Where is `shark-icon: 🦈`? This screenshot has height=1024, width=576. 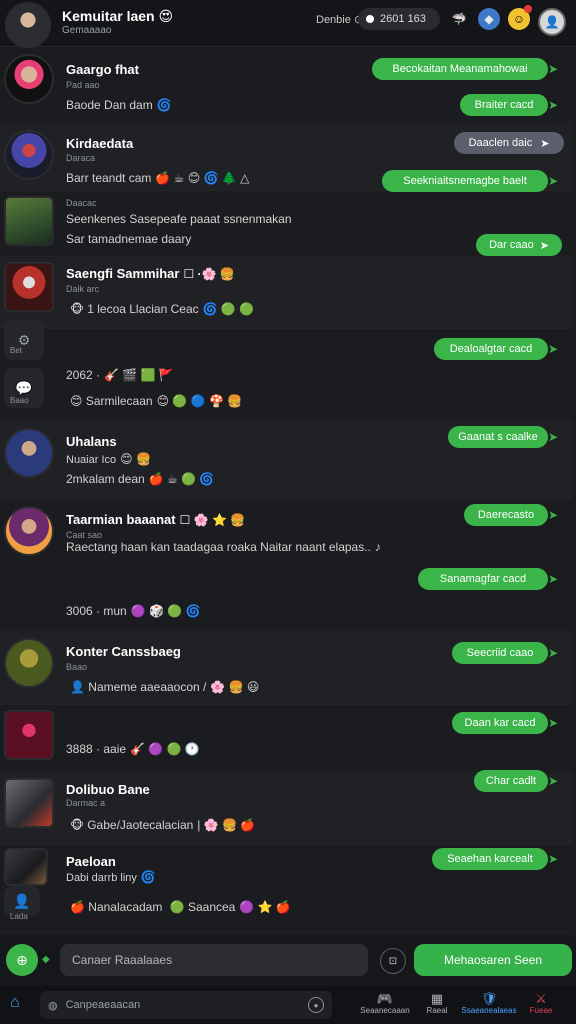
shark-icon: 🦈 is located at coordinates (459, 19).